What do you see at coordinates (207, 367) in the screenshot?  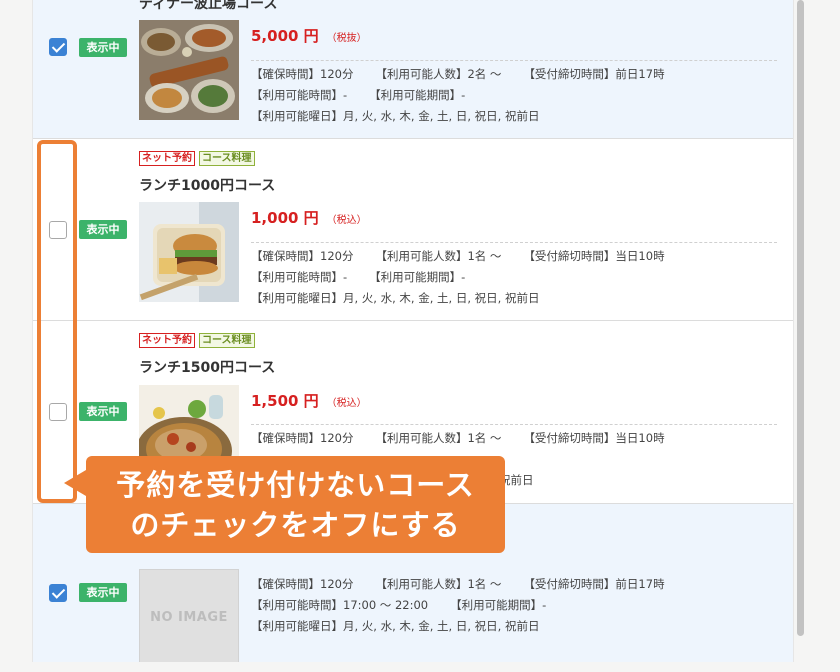 I see `course-title: ランチ1500円コース` at bounding box center [207, 367].